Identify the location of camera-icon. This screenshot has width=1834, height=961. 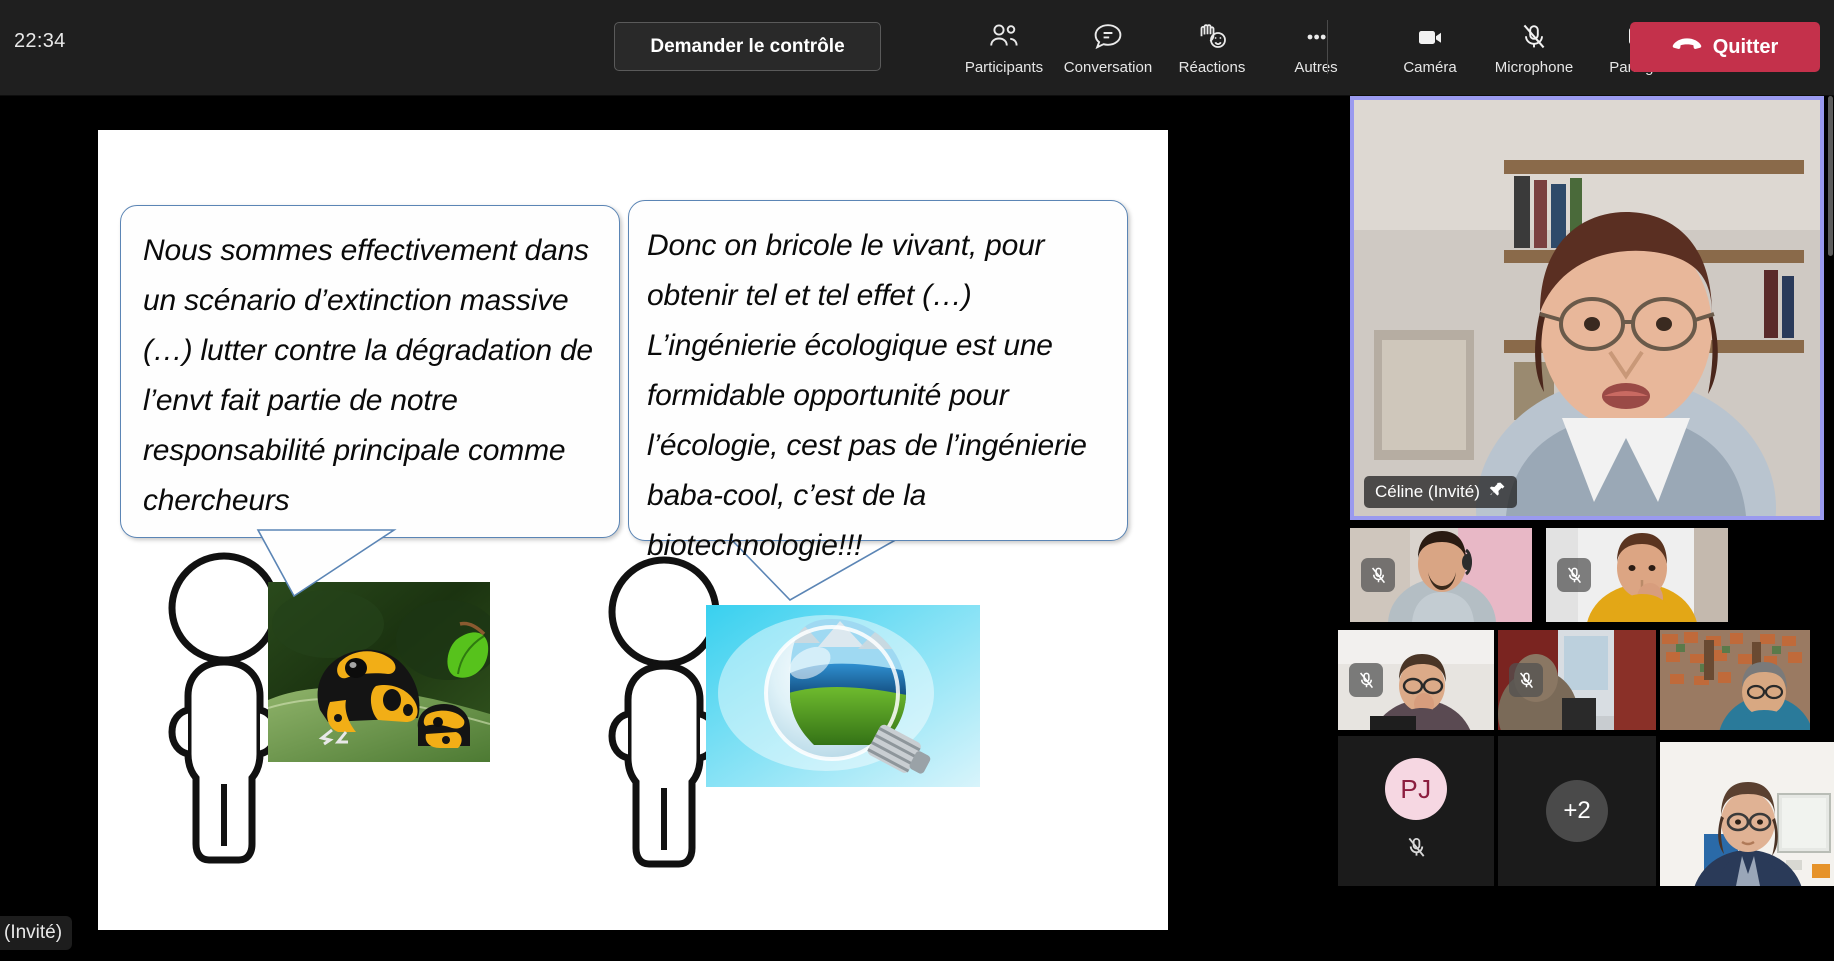
(1430, 37).